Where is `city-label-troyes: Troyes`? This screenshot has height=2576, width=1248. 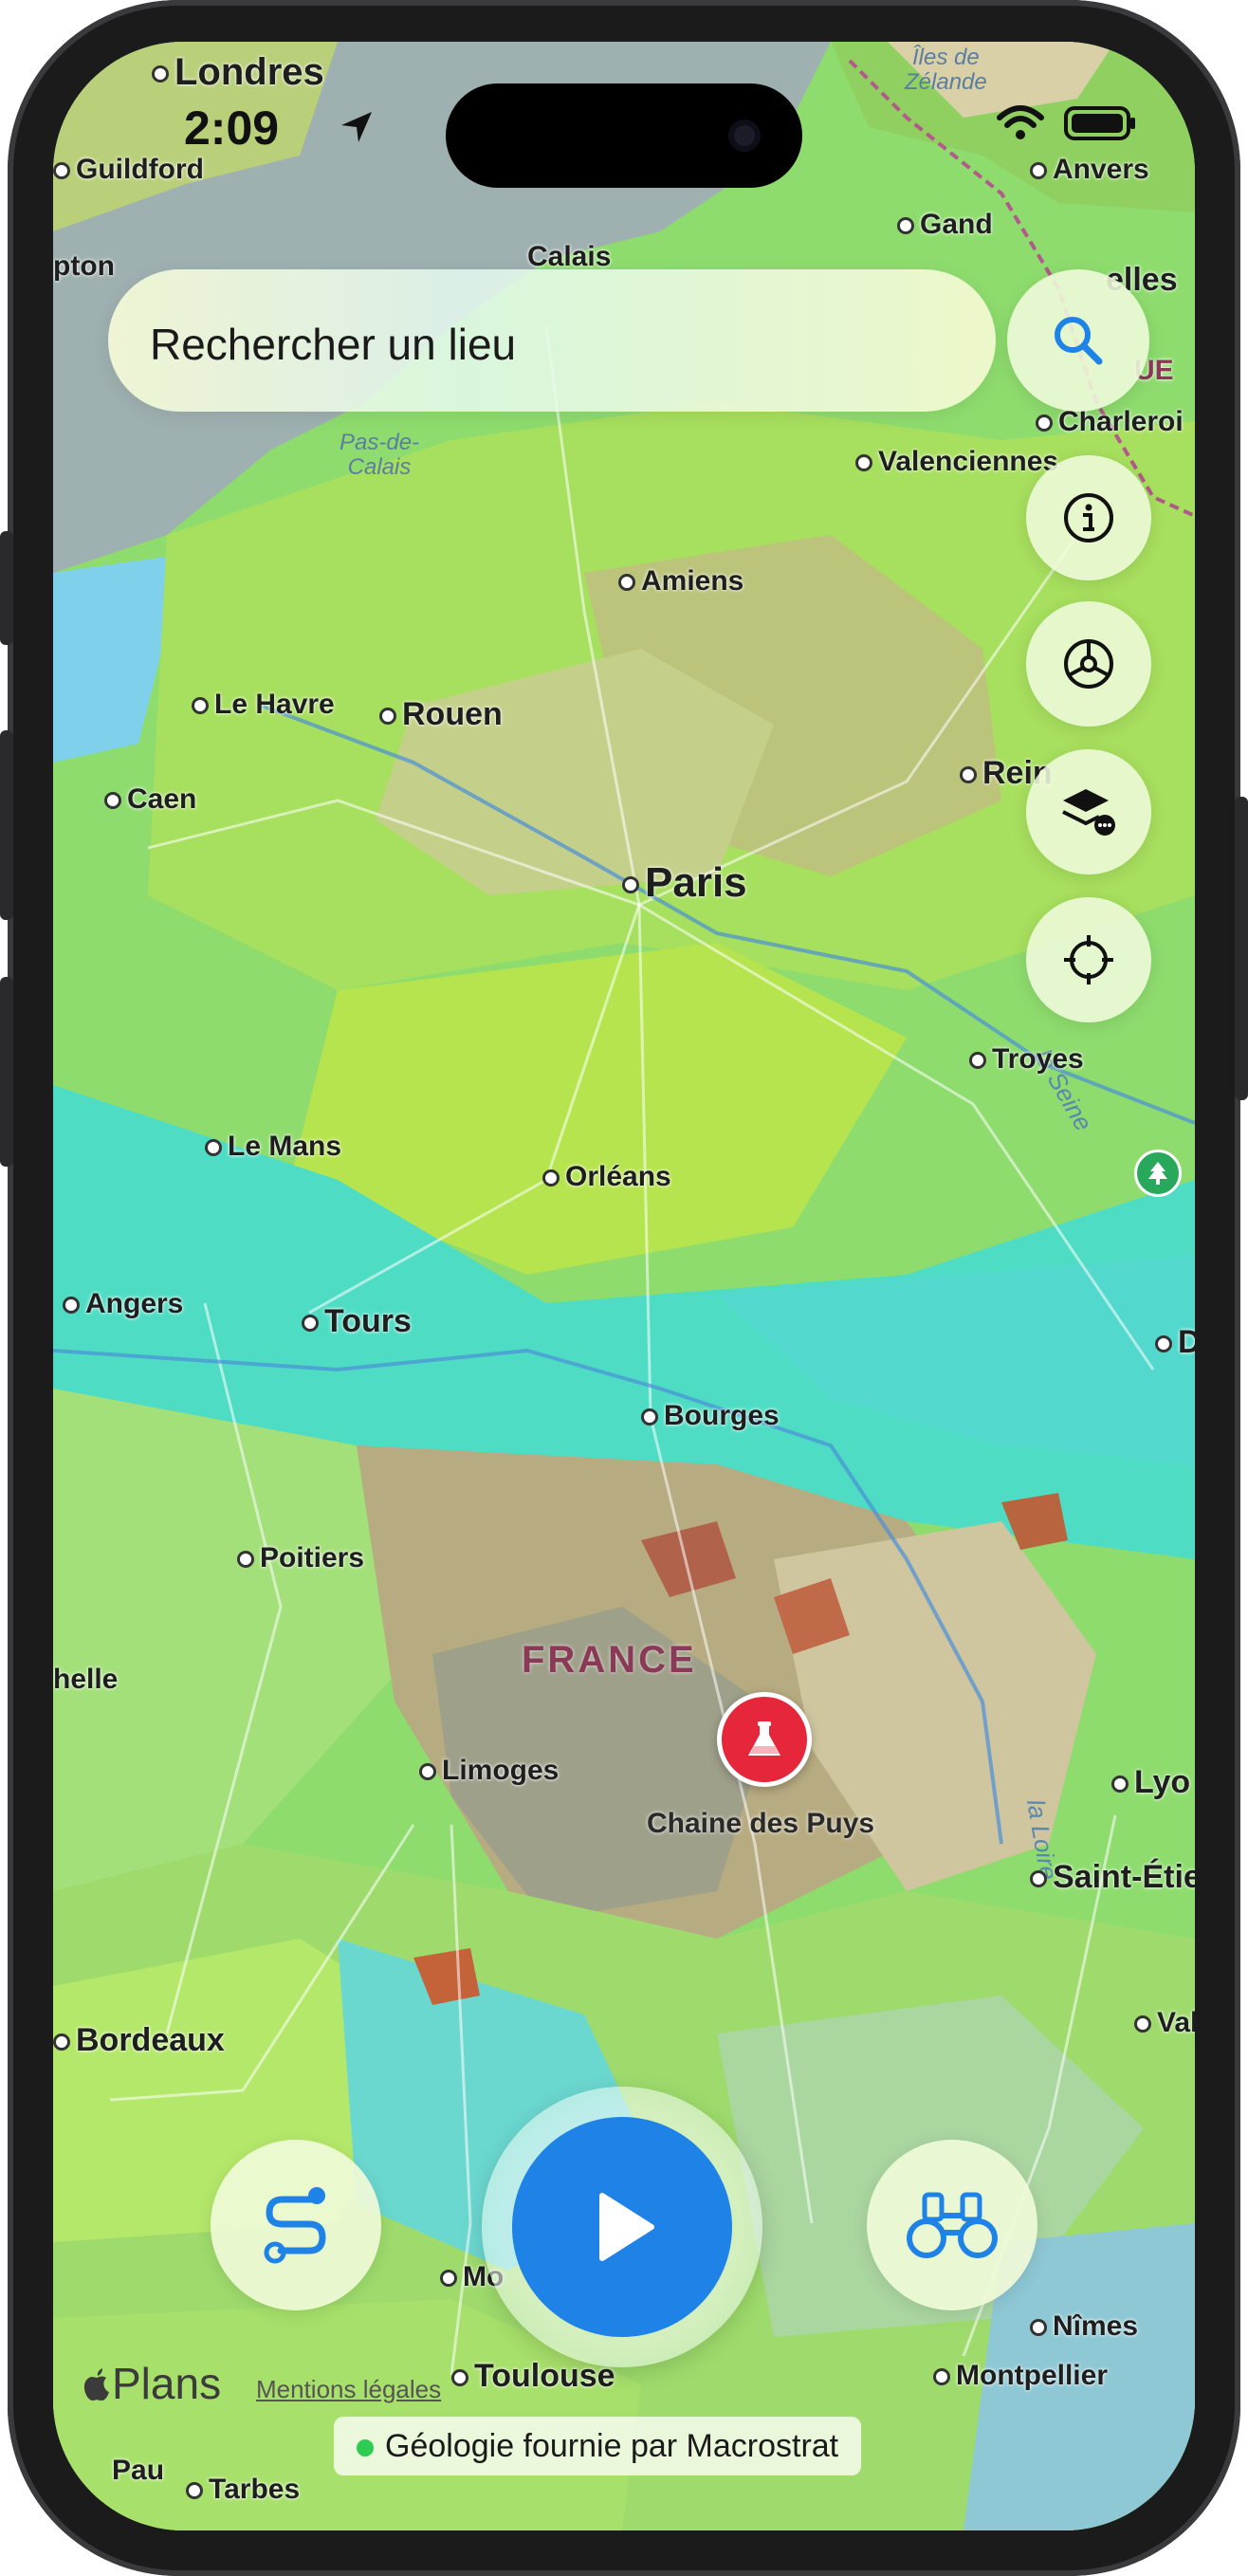 city-label-troyes: Troyes is located at coordinates (1026, 1059).